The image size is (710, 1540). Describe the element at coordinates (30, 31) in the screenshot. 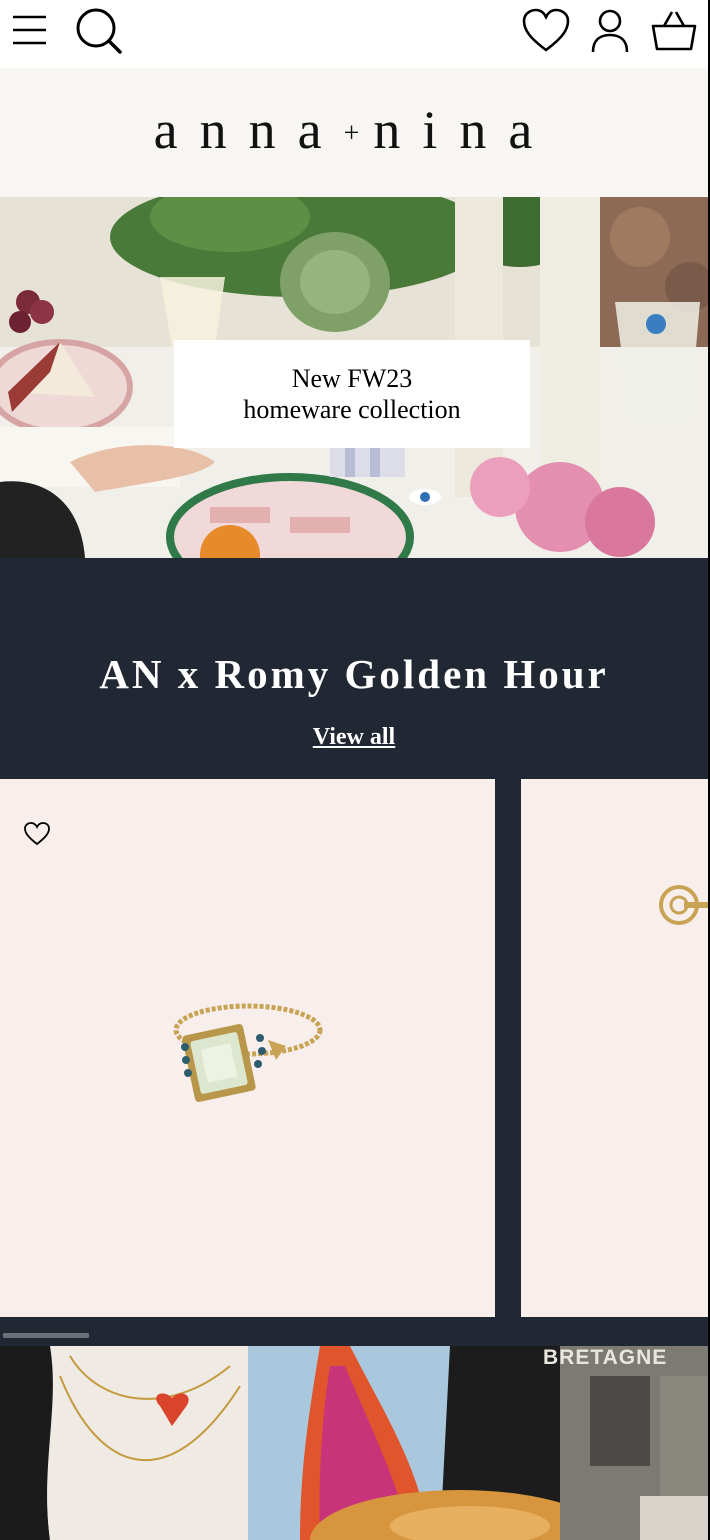

I see `menu-icon` at that location.